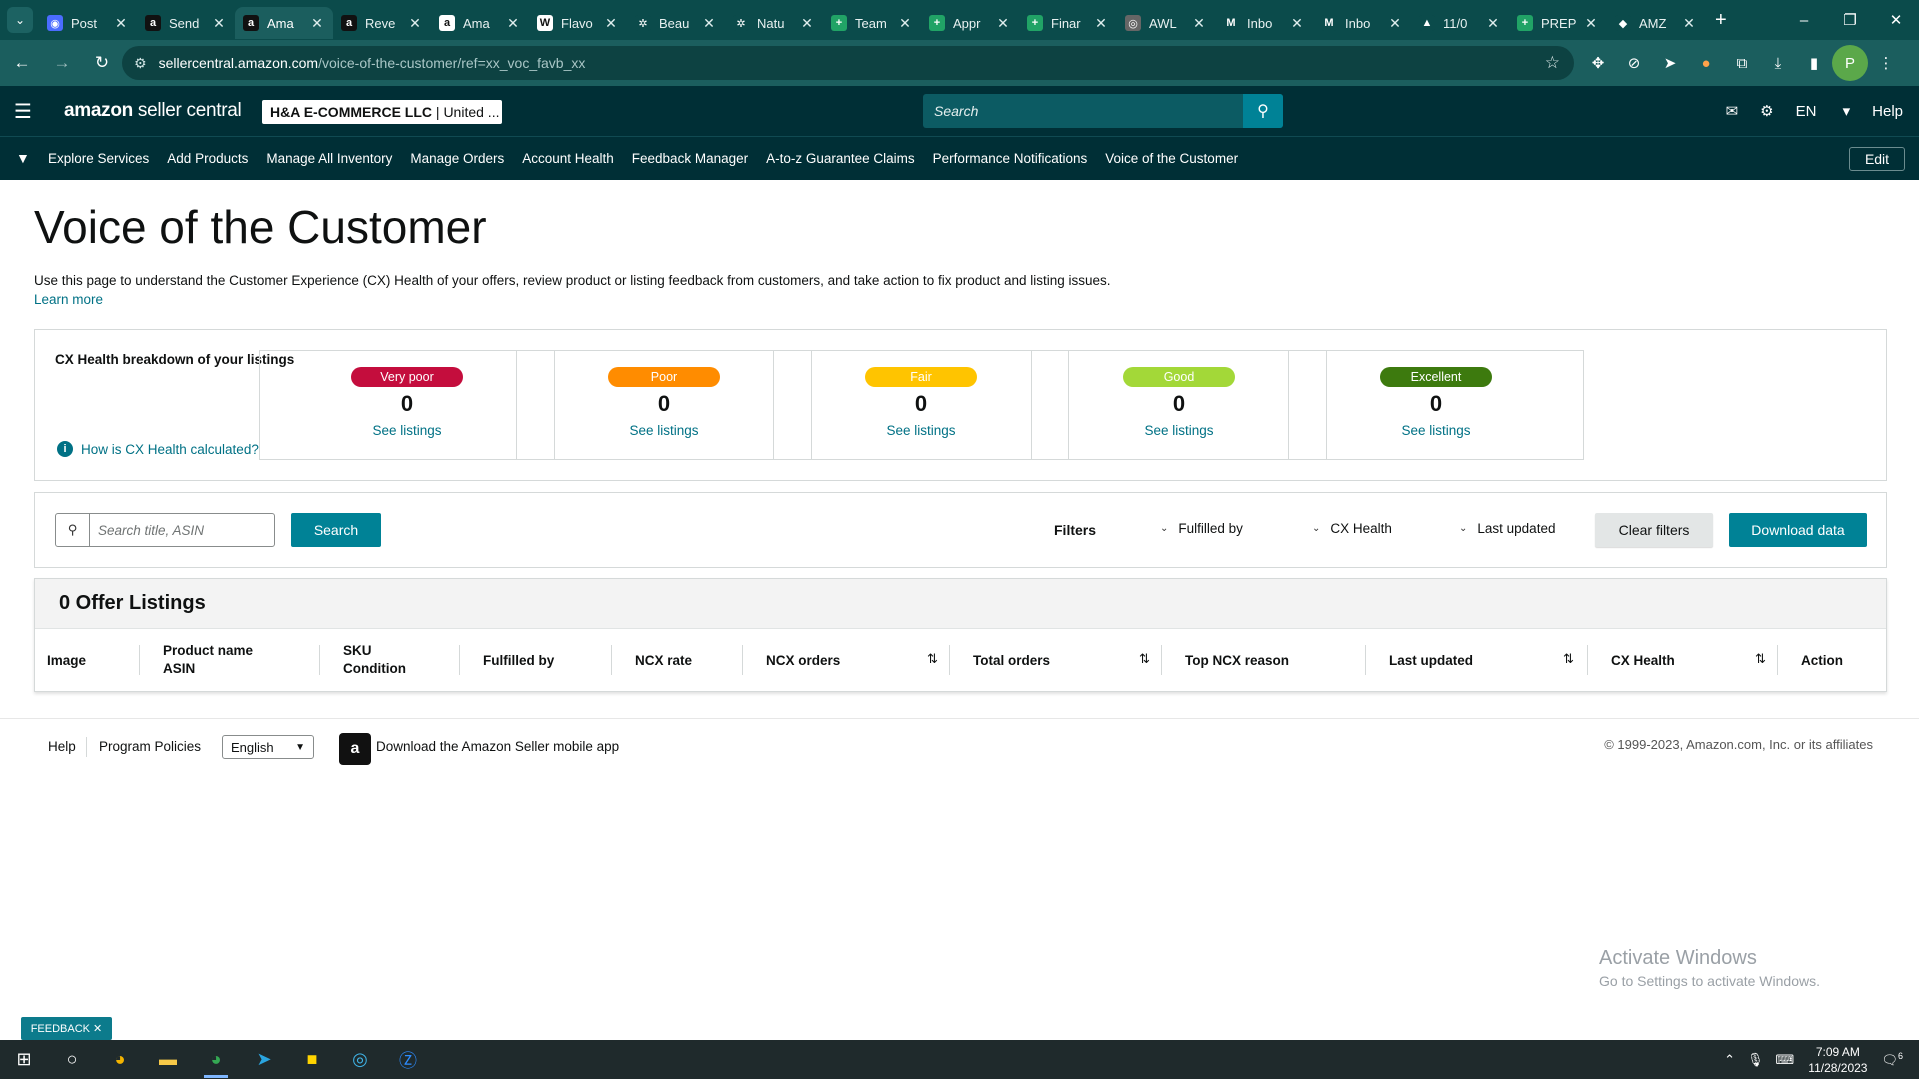  I want to click on menu-kebab-icon: ⋮, so click(1886, 63).